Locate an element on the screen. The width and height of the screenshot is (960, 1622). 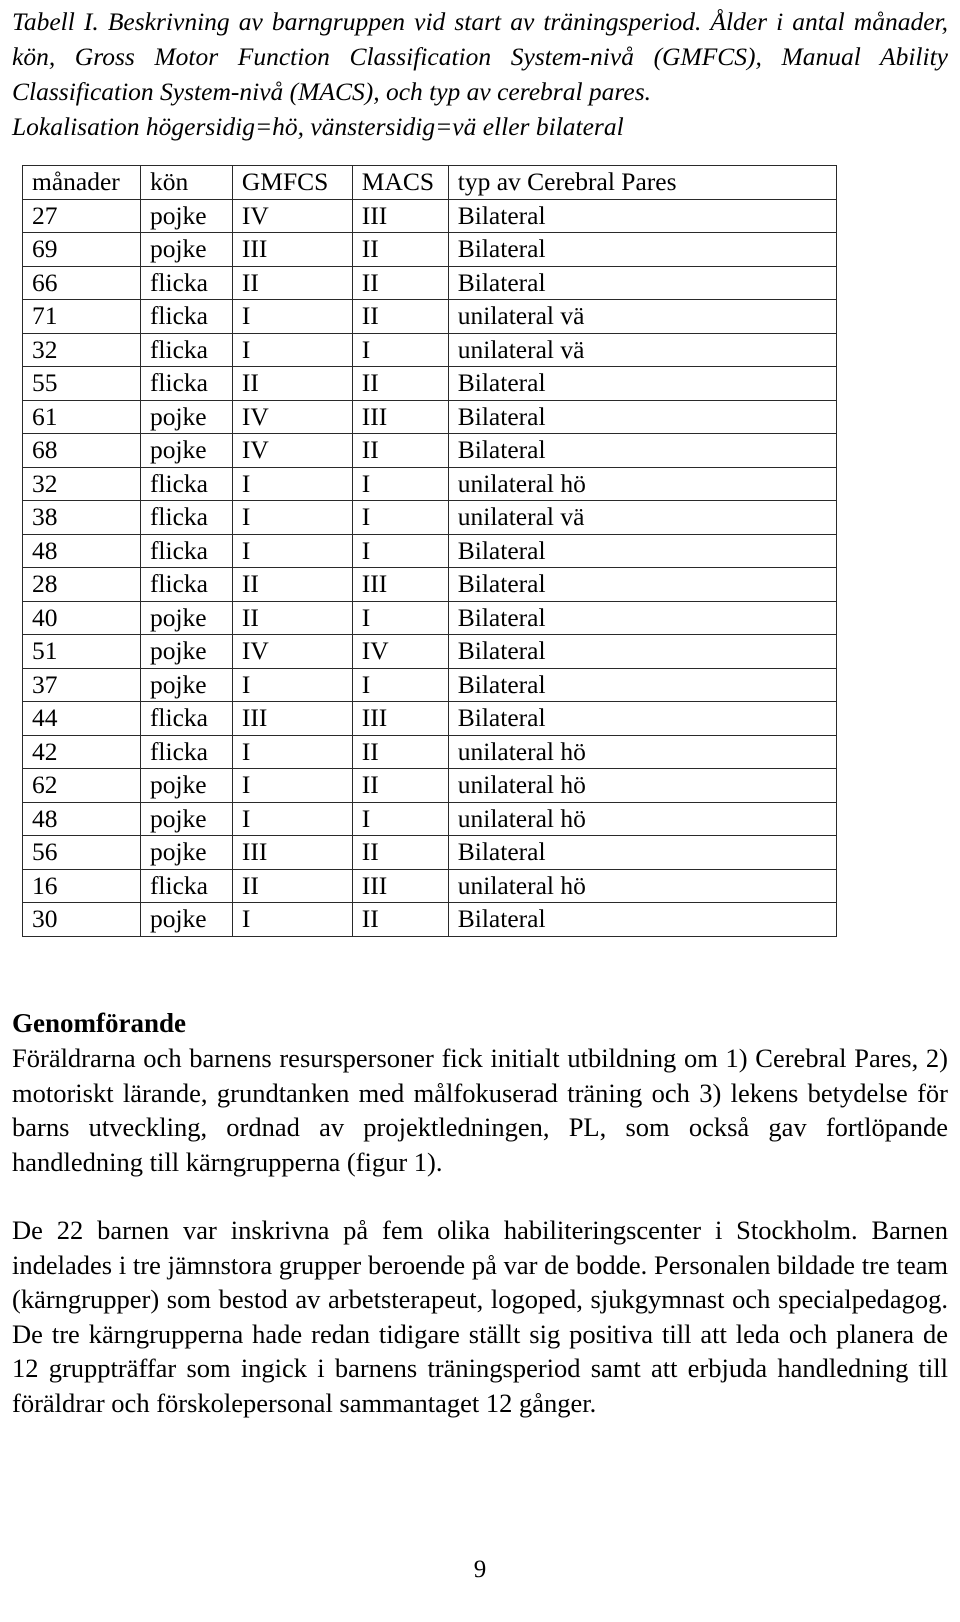
table-row: 68 pojke IV II Bilateral is located at coordinates (430, 450).